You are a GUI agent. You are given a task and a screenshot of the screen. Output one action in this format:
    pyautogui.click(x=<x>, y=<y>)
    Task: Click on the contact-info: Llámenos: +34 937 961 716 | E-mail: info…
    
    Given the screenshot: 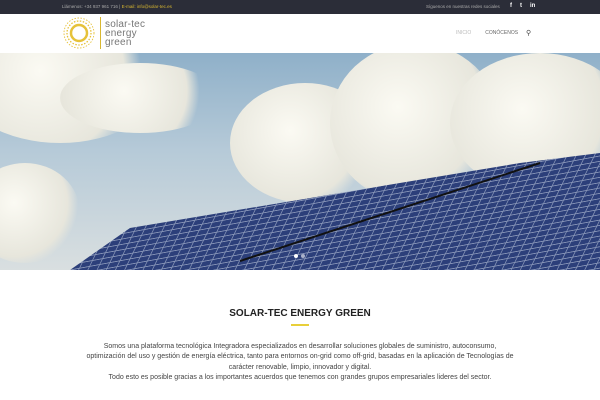 What is the action you would take?
    pyautogui.click(x=117, y=6)
    